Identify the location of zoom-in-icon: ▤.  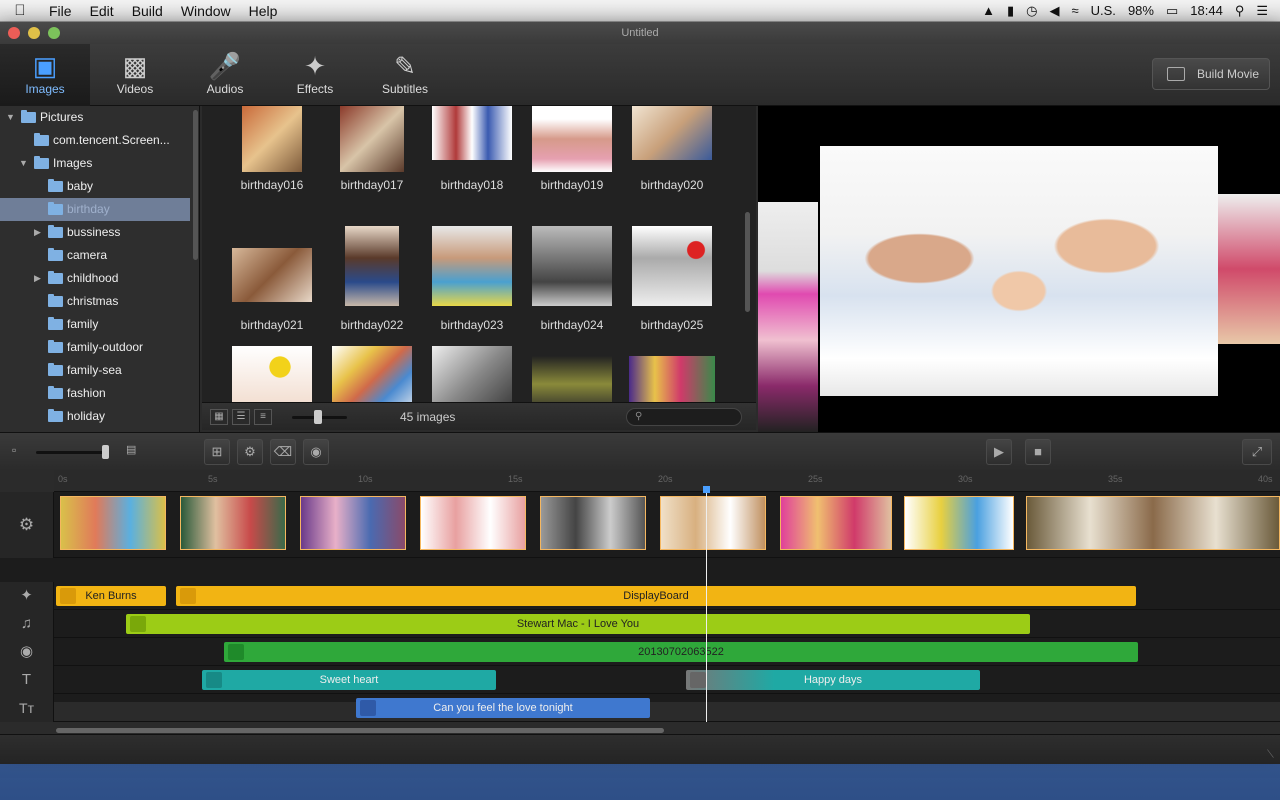
(131, 449).